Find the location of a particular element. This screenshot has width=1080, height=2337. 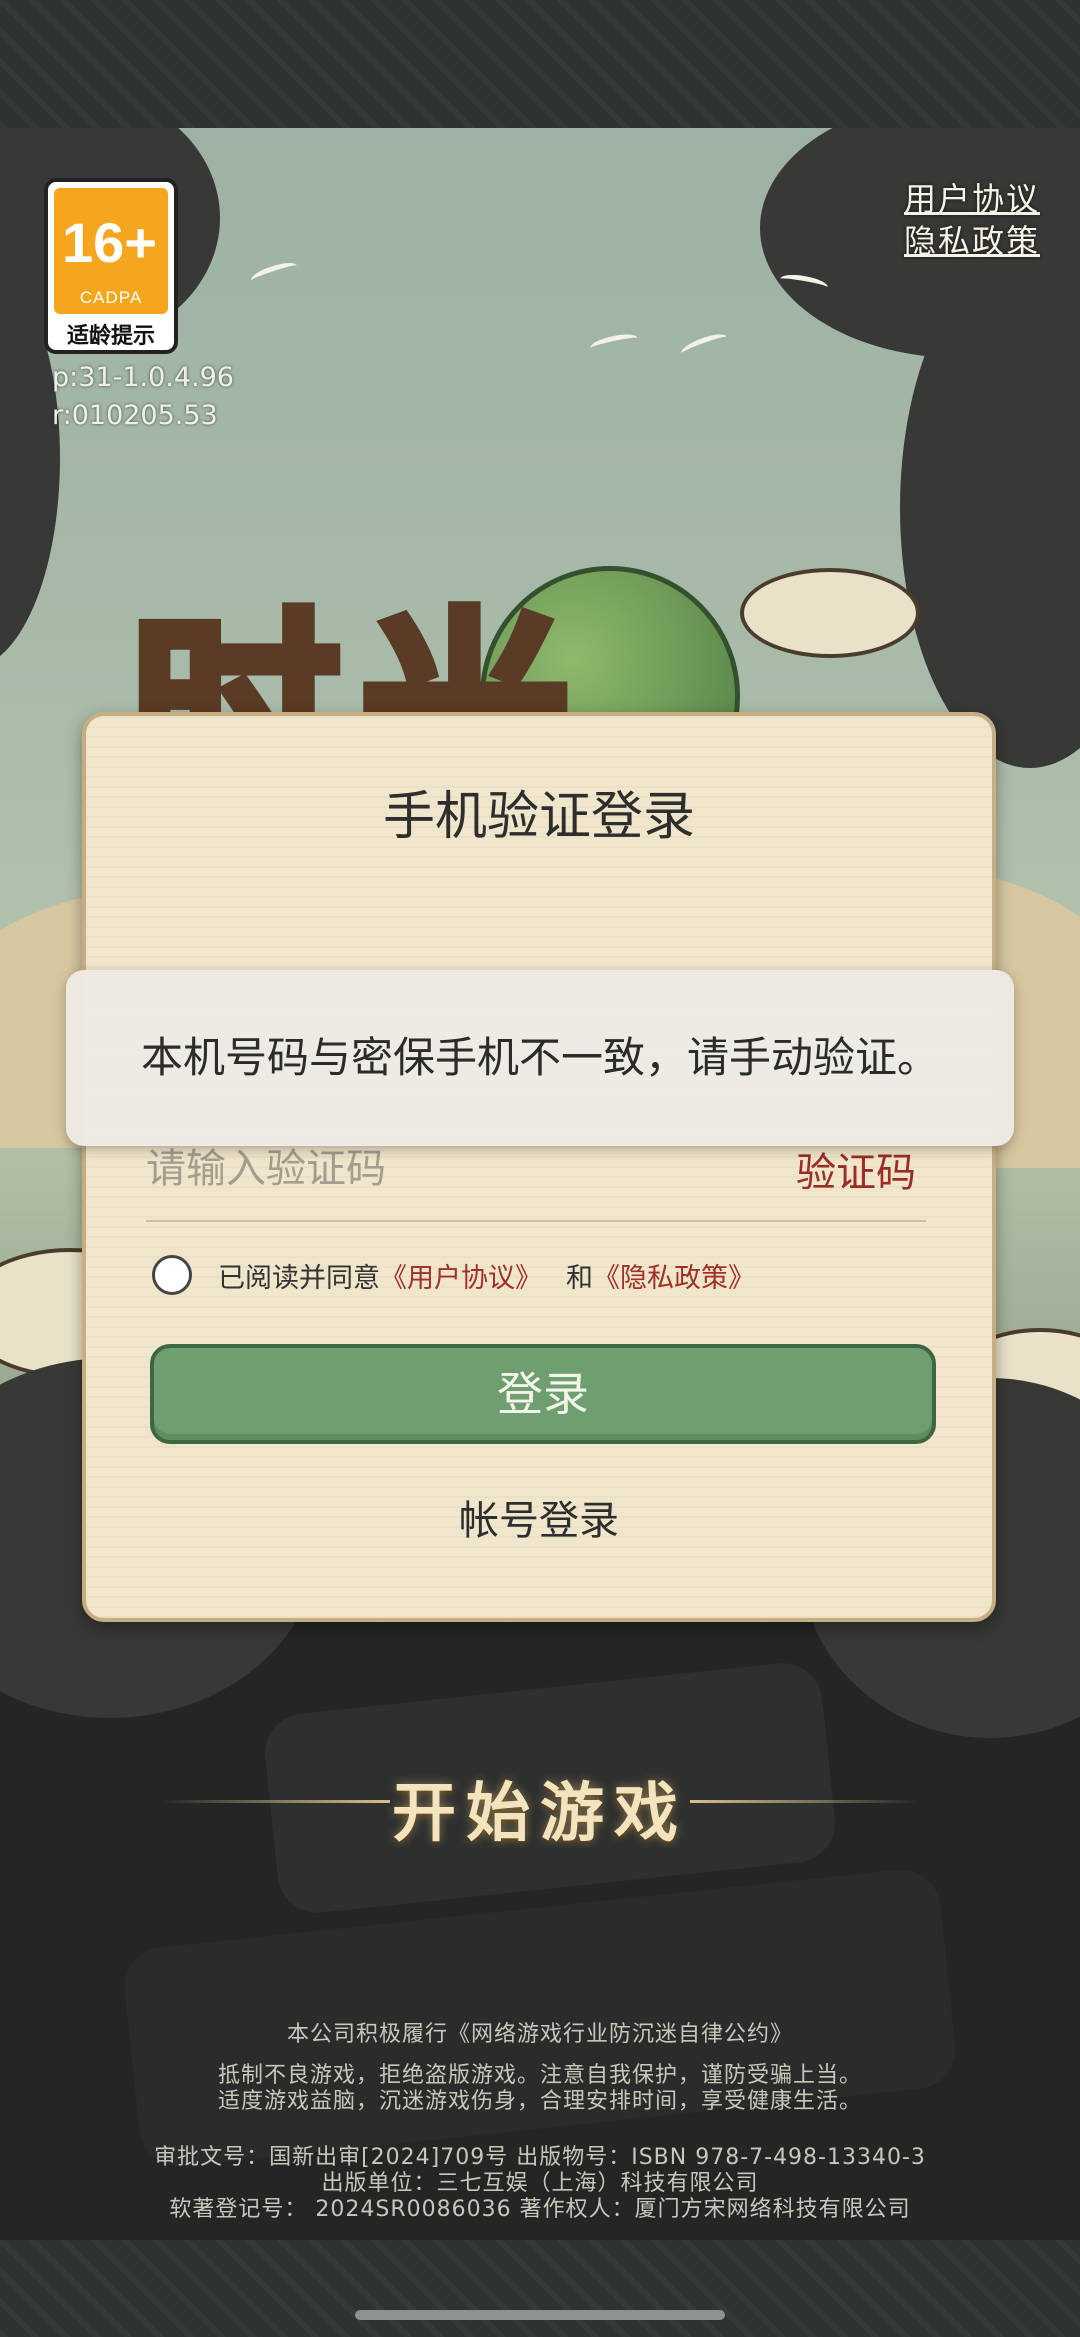

version-r: r:010205.53 is located at coordinates (135, 415).